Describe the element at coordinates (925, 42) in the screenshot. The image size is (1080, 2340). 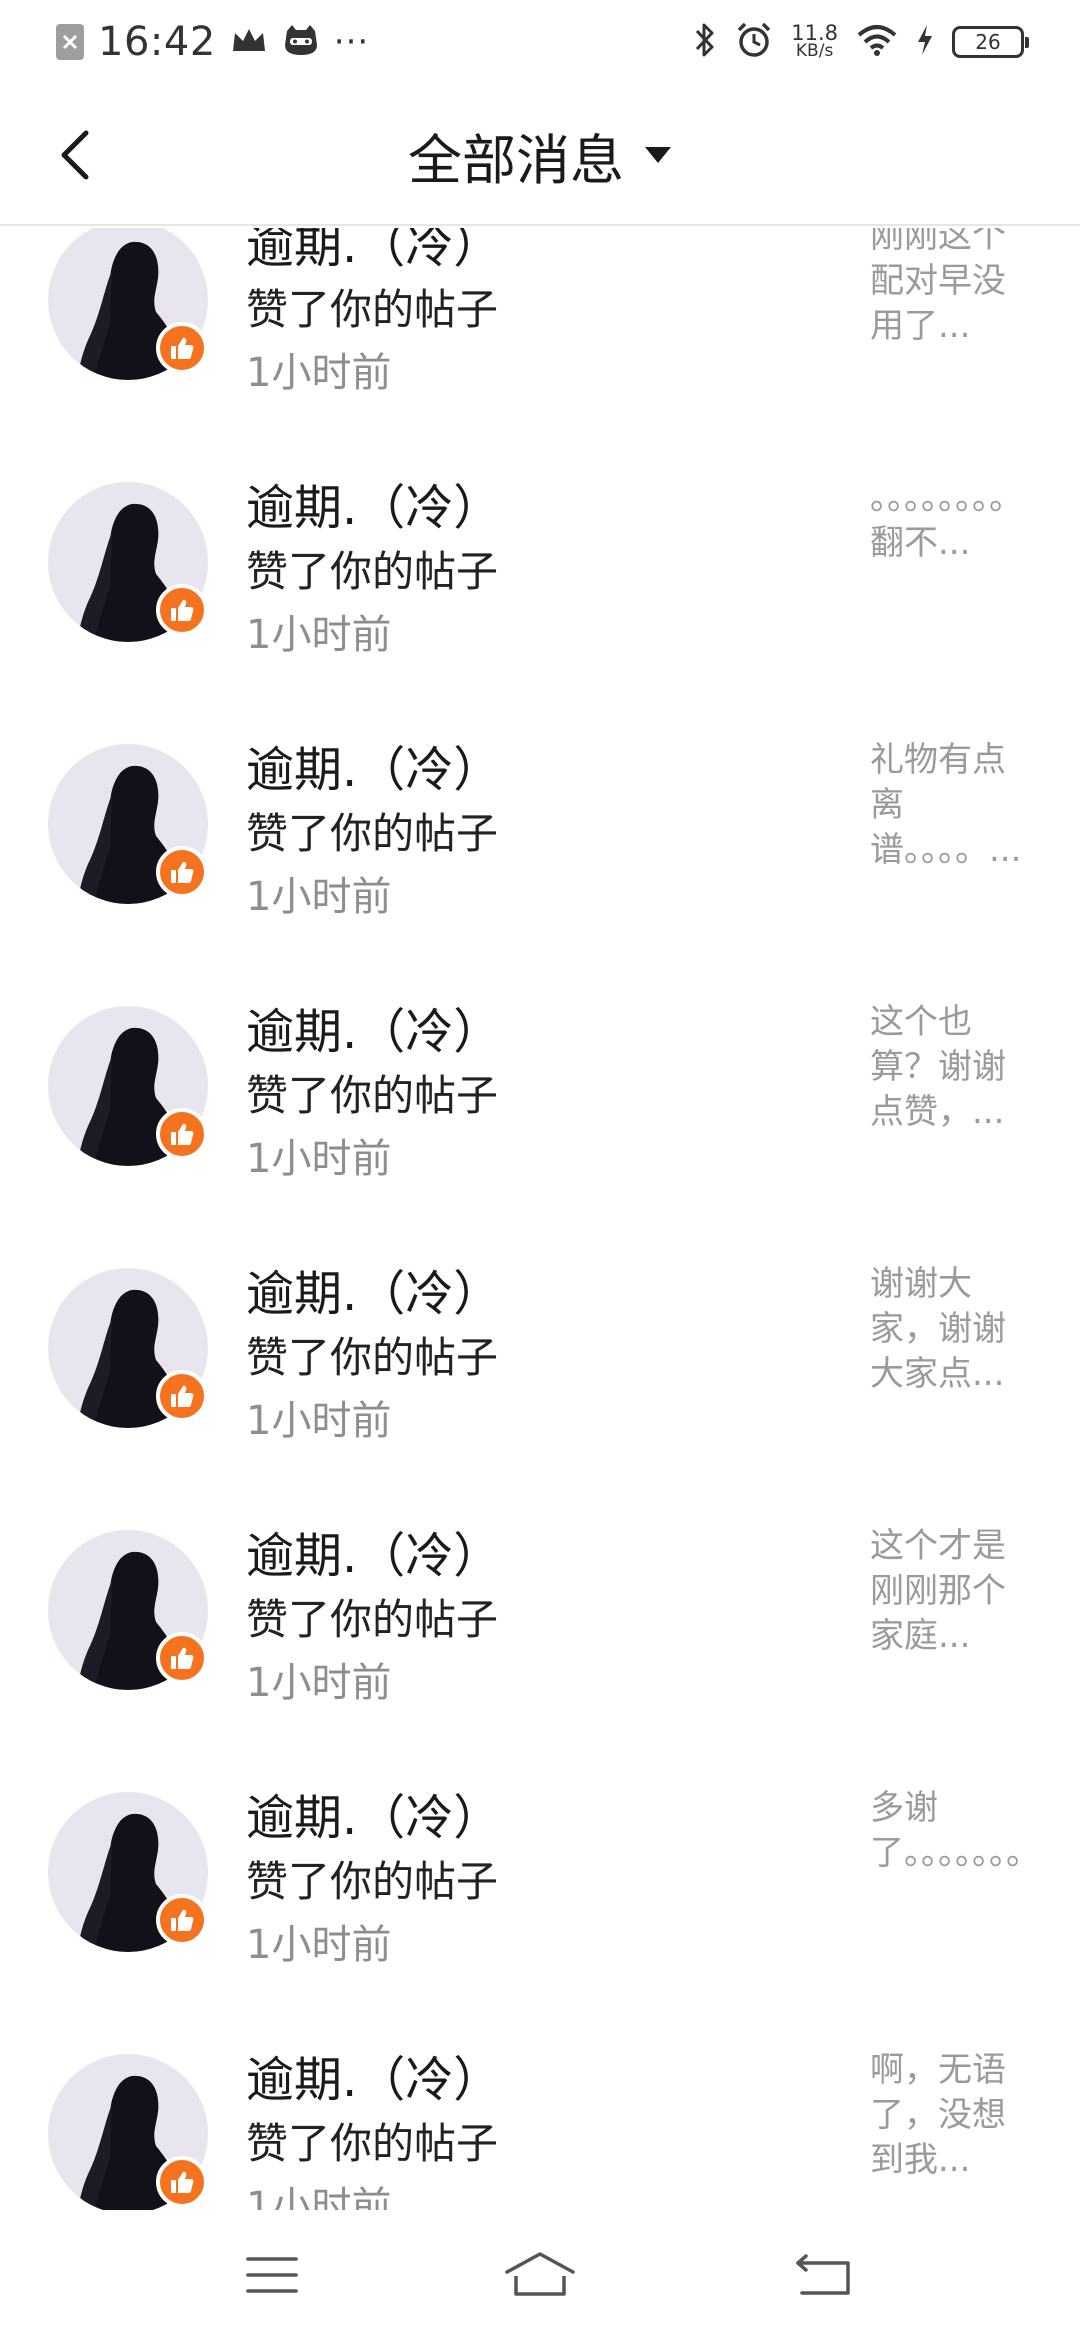
I see `charging-bolt-icon` at that location.